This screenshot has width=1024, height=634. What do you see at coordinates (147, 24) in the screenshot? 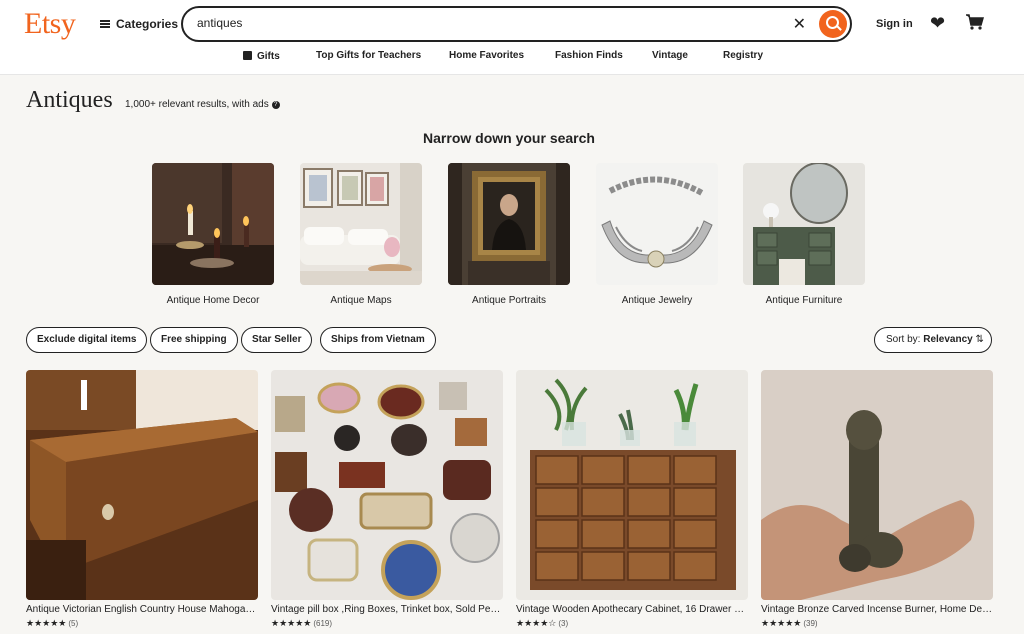
I see `categories-label: Categories` at bounding box center [147, 24].